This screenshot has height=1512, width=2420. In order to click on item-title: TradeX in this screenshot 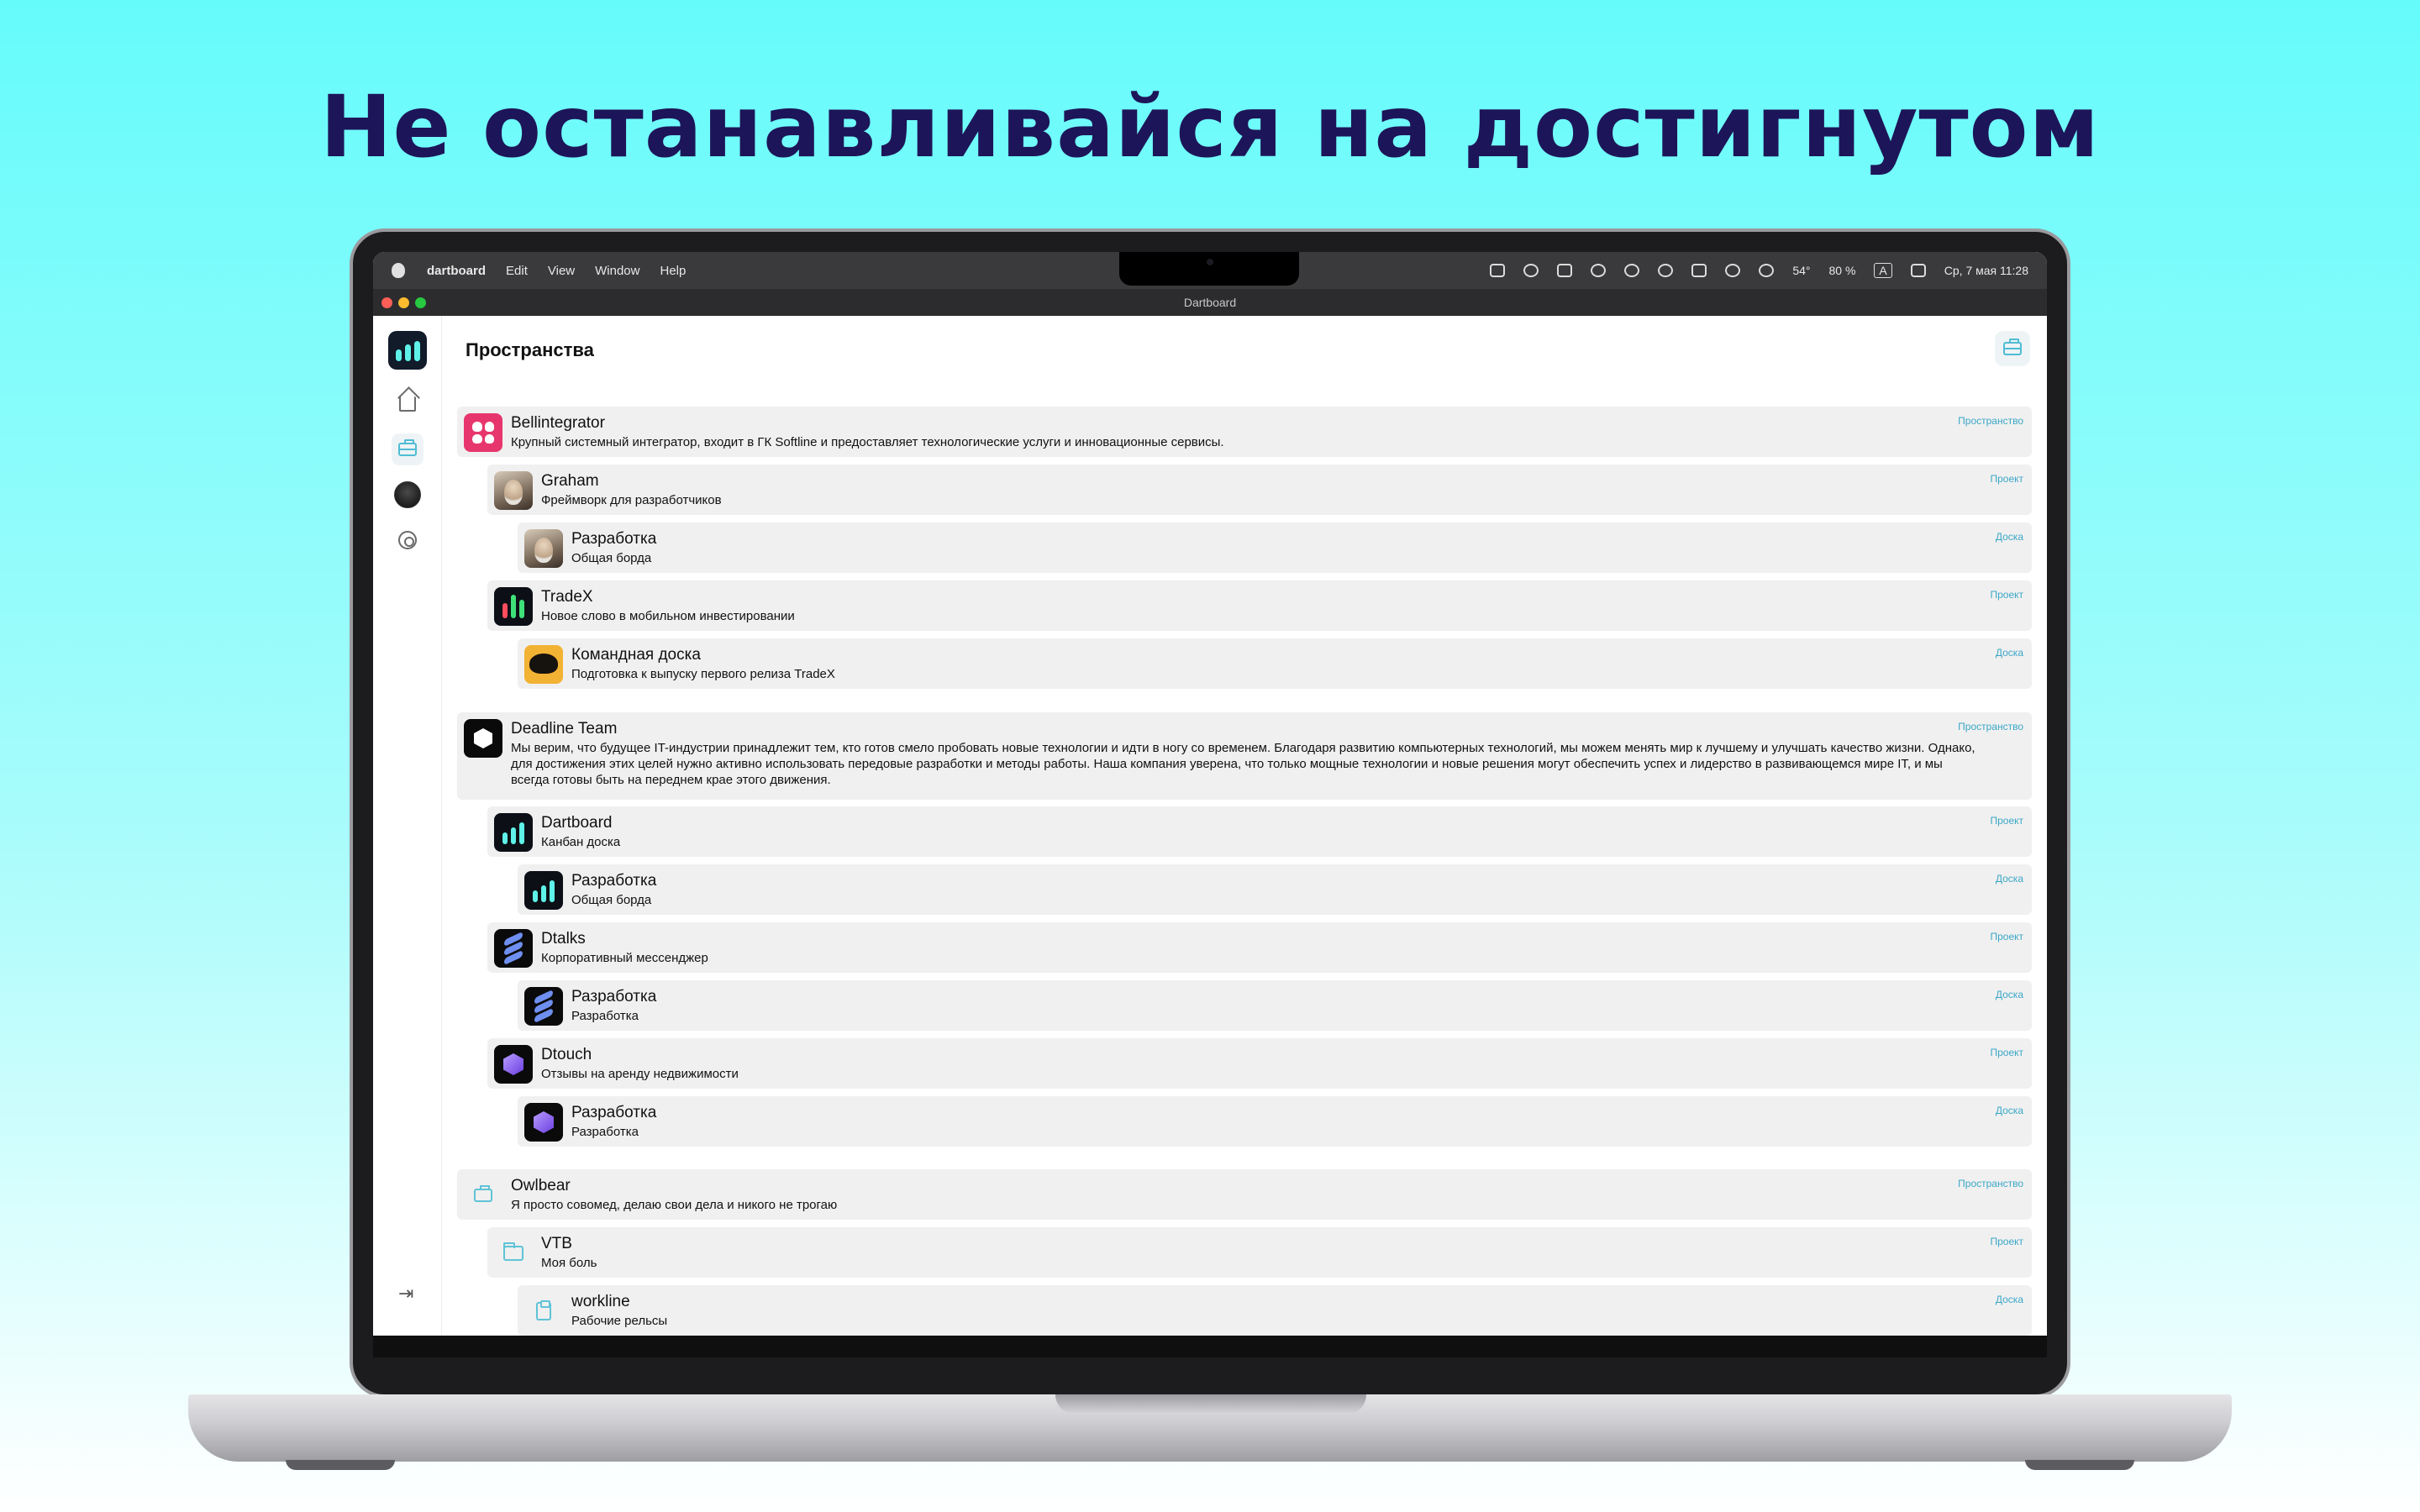, I will do `click(567, 597)`.